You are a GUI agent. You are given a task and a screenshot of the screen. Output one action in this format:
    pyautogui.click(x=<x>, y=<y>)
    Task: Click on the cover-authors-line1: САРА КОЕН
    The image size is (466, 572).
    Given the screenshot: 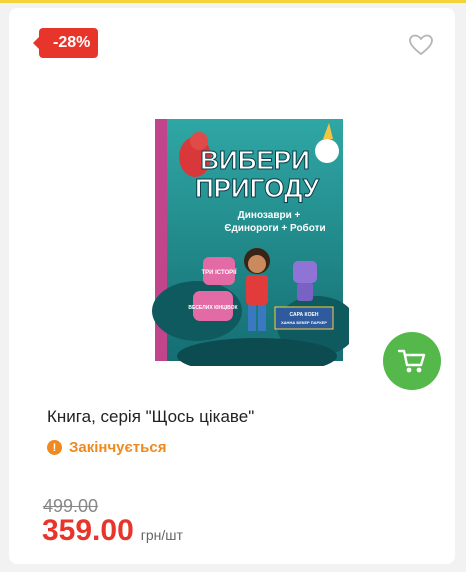 What is the action you would take?
    pyautogui.click(x=304, y=315)
    